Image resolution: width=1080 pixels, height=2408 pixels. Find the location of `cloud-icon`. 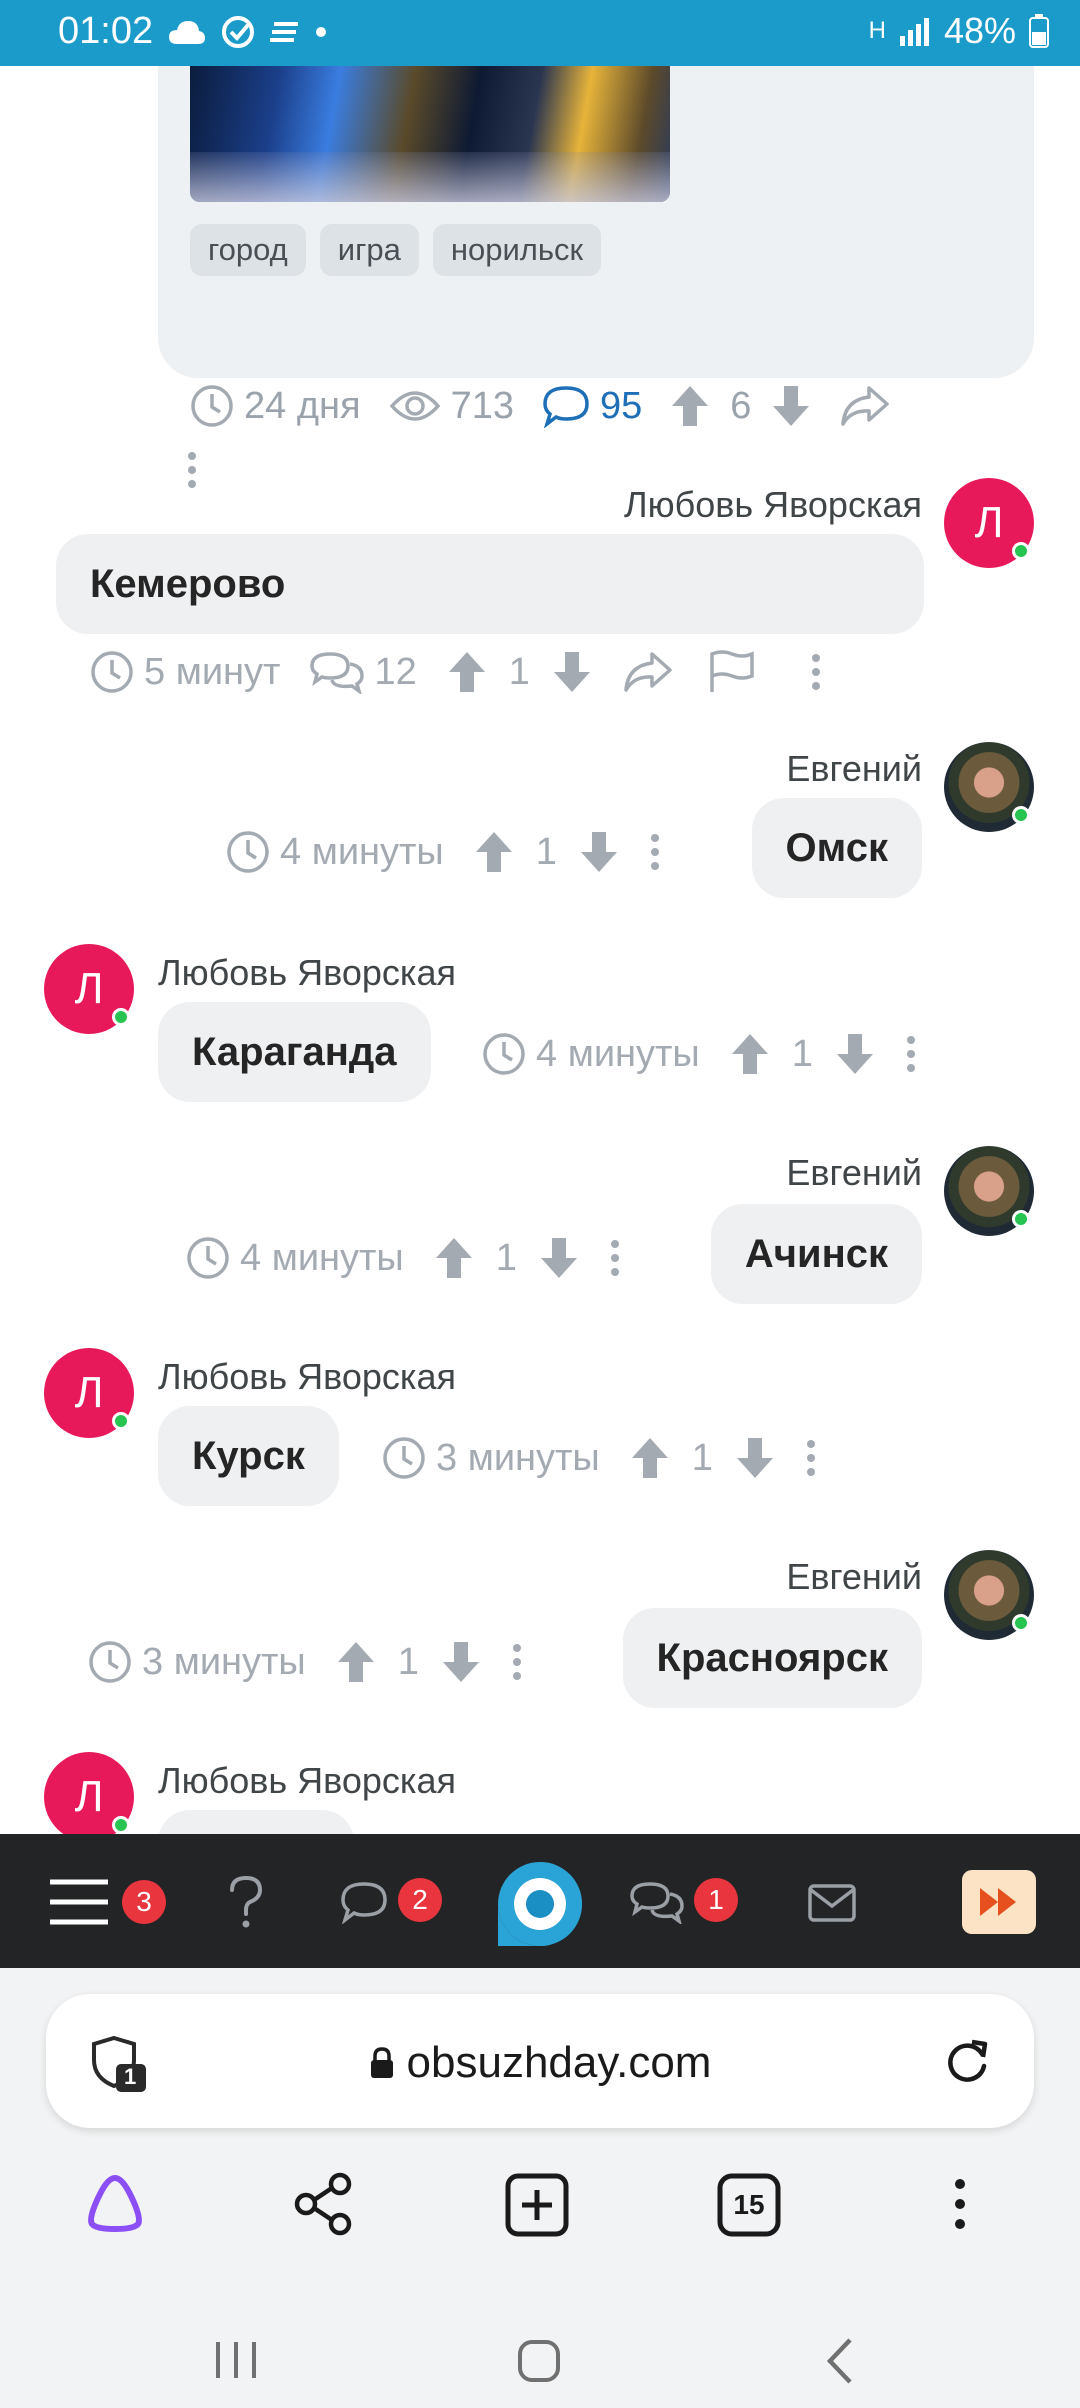

cloud-icon is located at coordinates (187, 32).